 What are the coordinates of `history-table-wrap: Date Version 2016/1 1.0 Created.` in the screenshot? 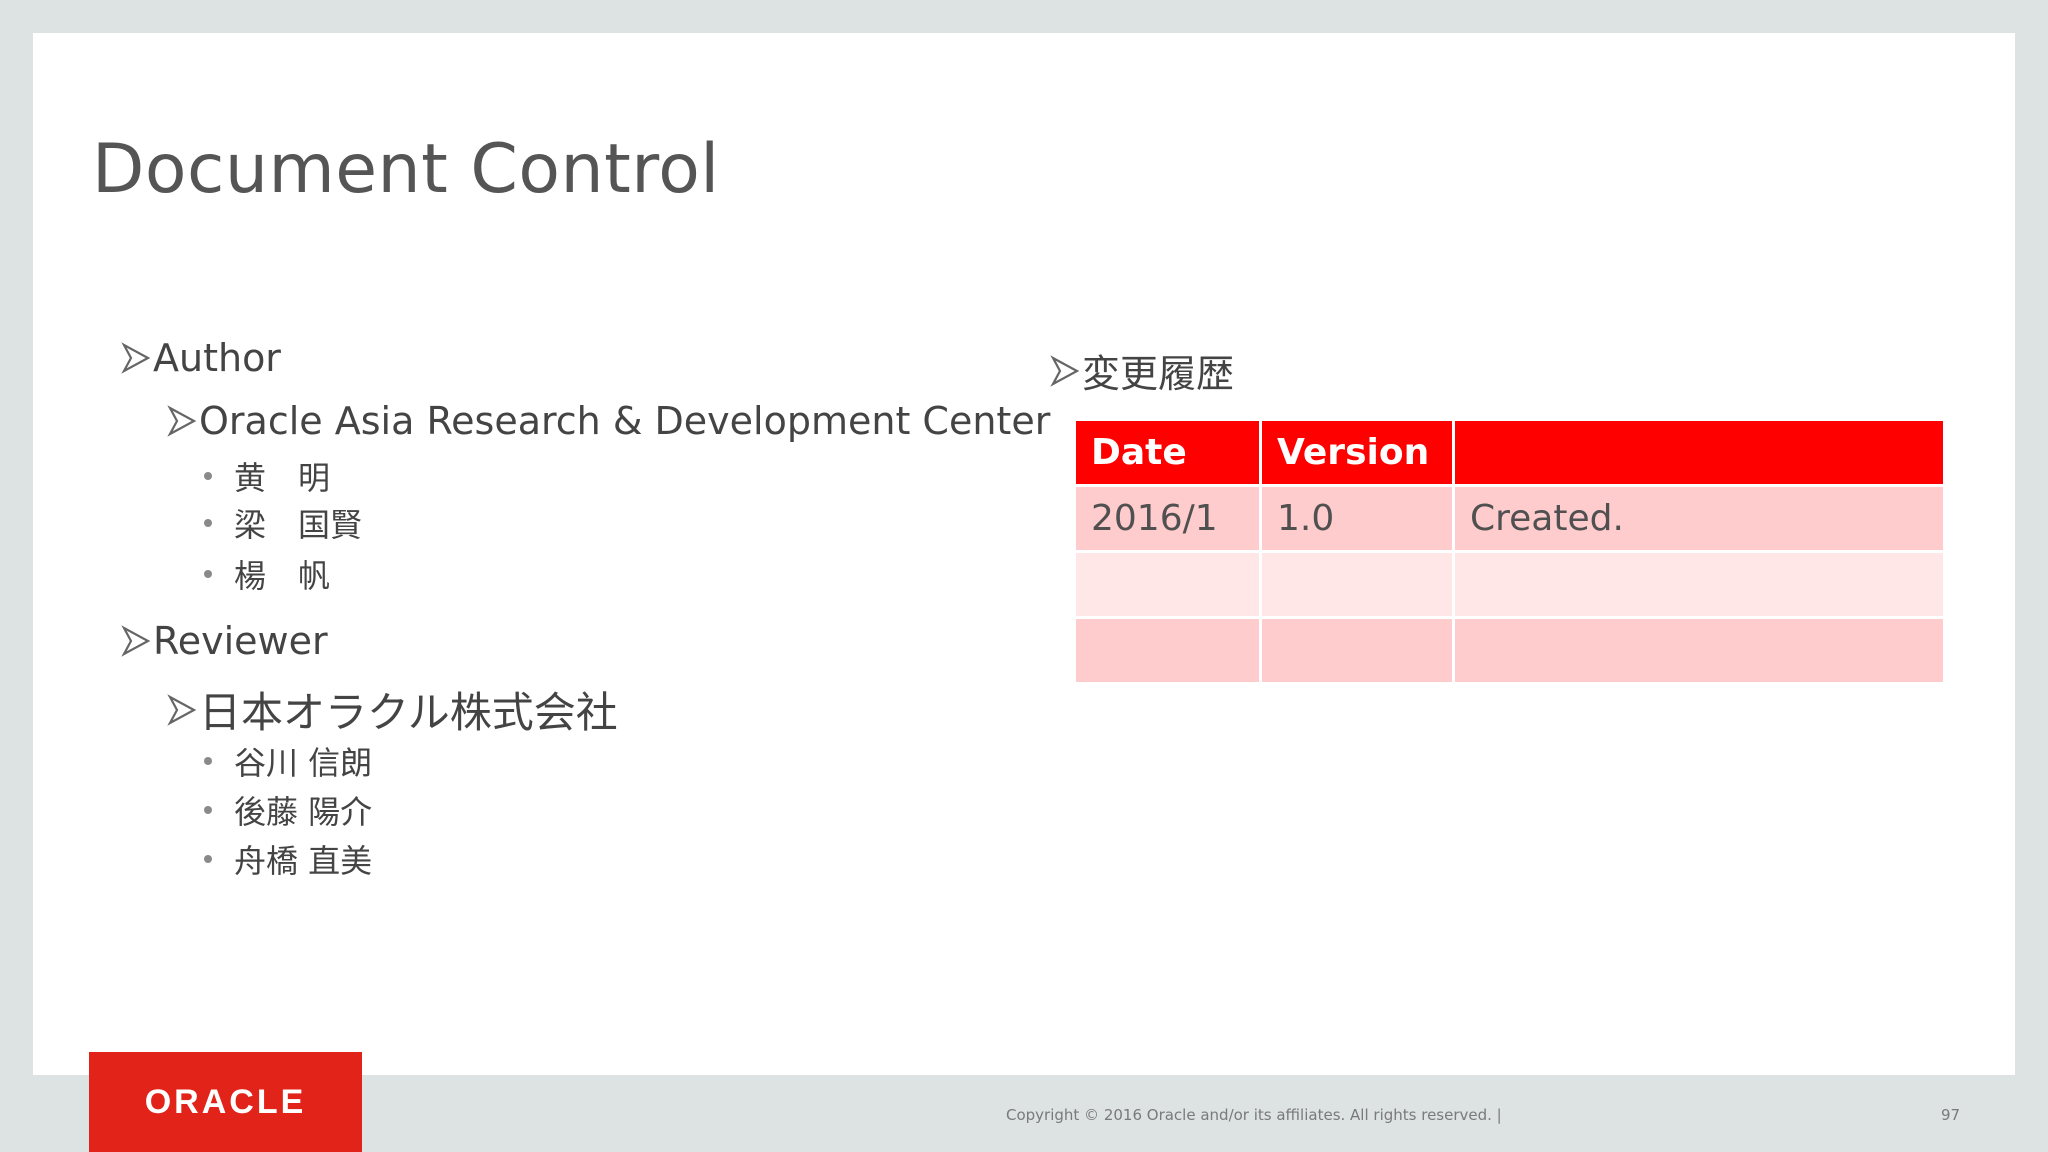 It's located at (1509, 551).